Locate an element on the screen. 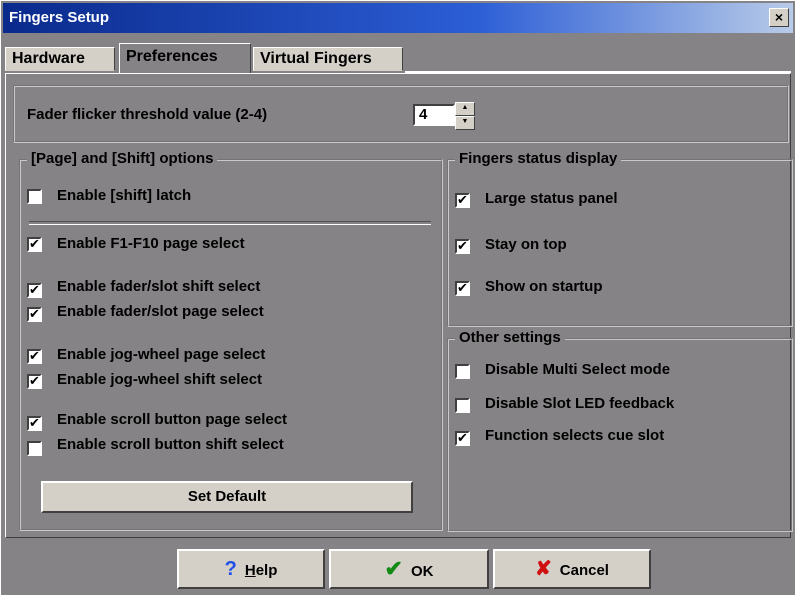  help-label-underlined: H is located at coordinates (250, 570).